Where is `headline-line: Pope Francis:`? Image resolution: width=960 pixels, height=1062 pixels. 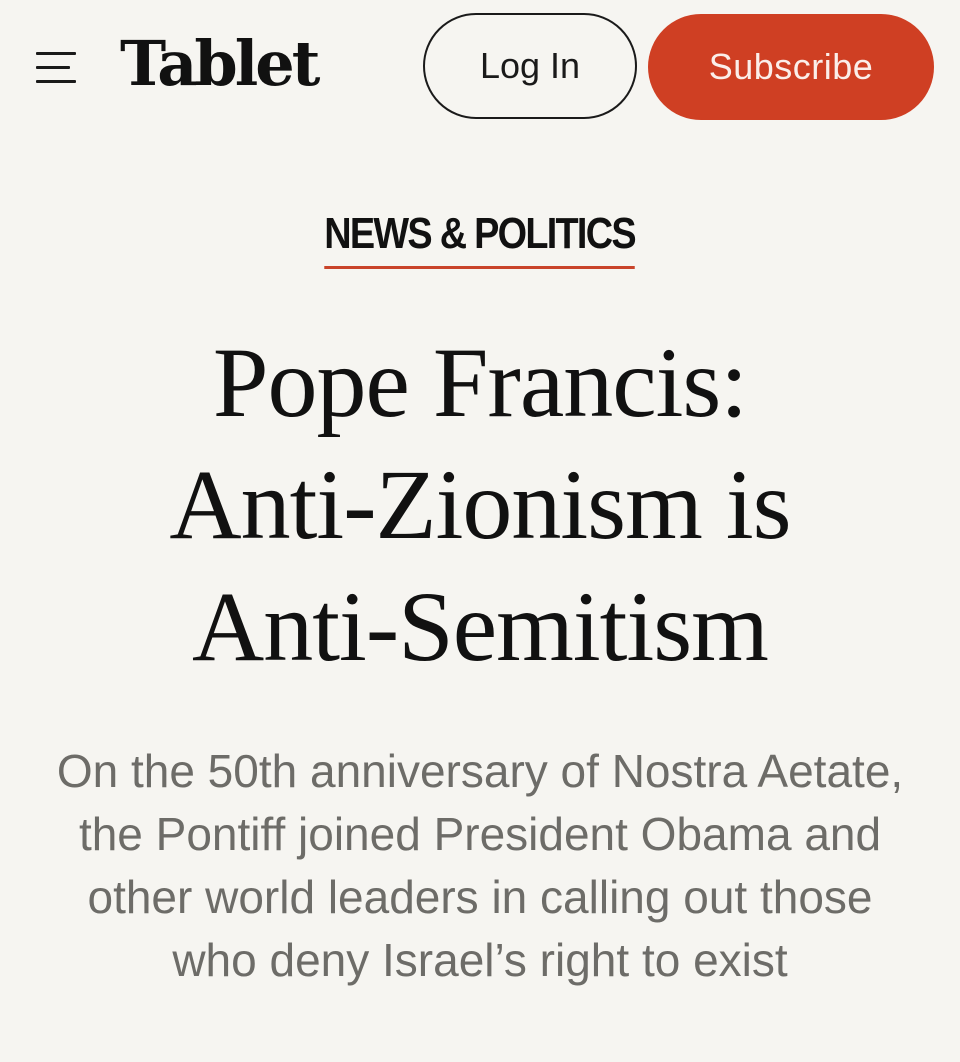
headline-line: Pope Francis: is located at coordinates (480, 382).